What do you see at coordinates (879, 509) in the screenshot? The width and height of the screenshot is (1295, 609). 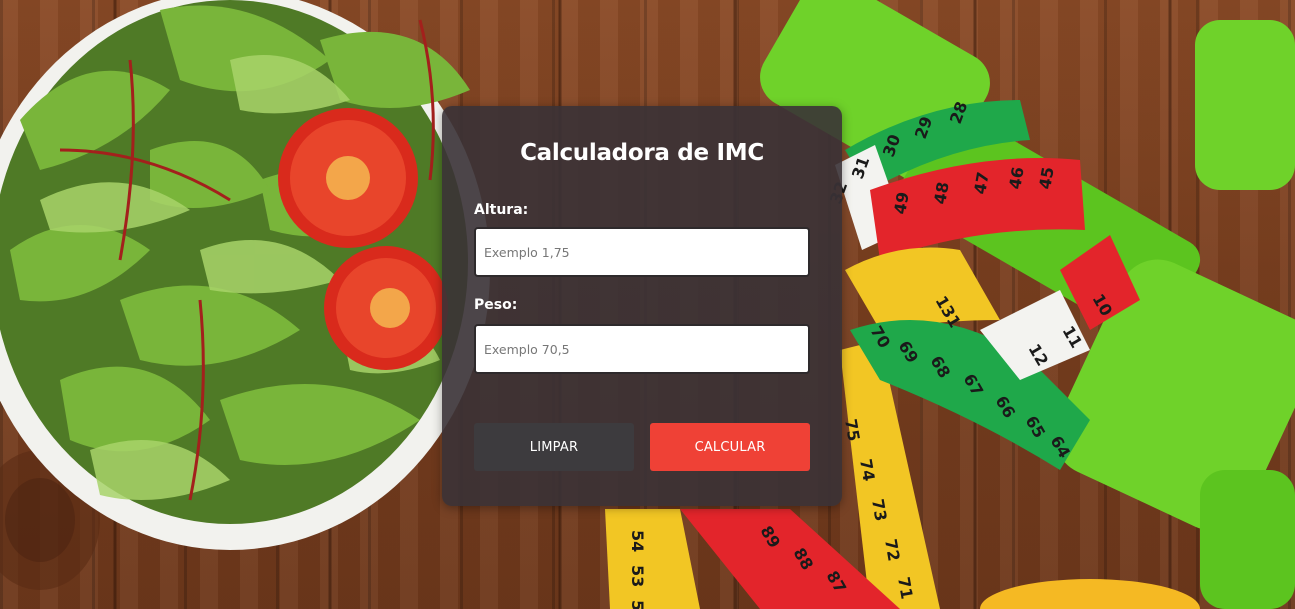 I see `svg-text: 73` at bounding box center [879, 509].